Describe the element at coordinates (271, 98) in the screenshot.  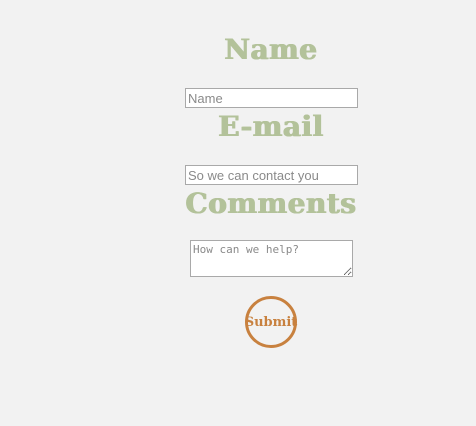
I see `name-input` at that location.